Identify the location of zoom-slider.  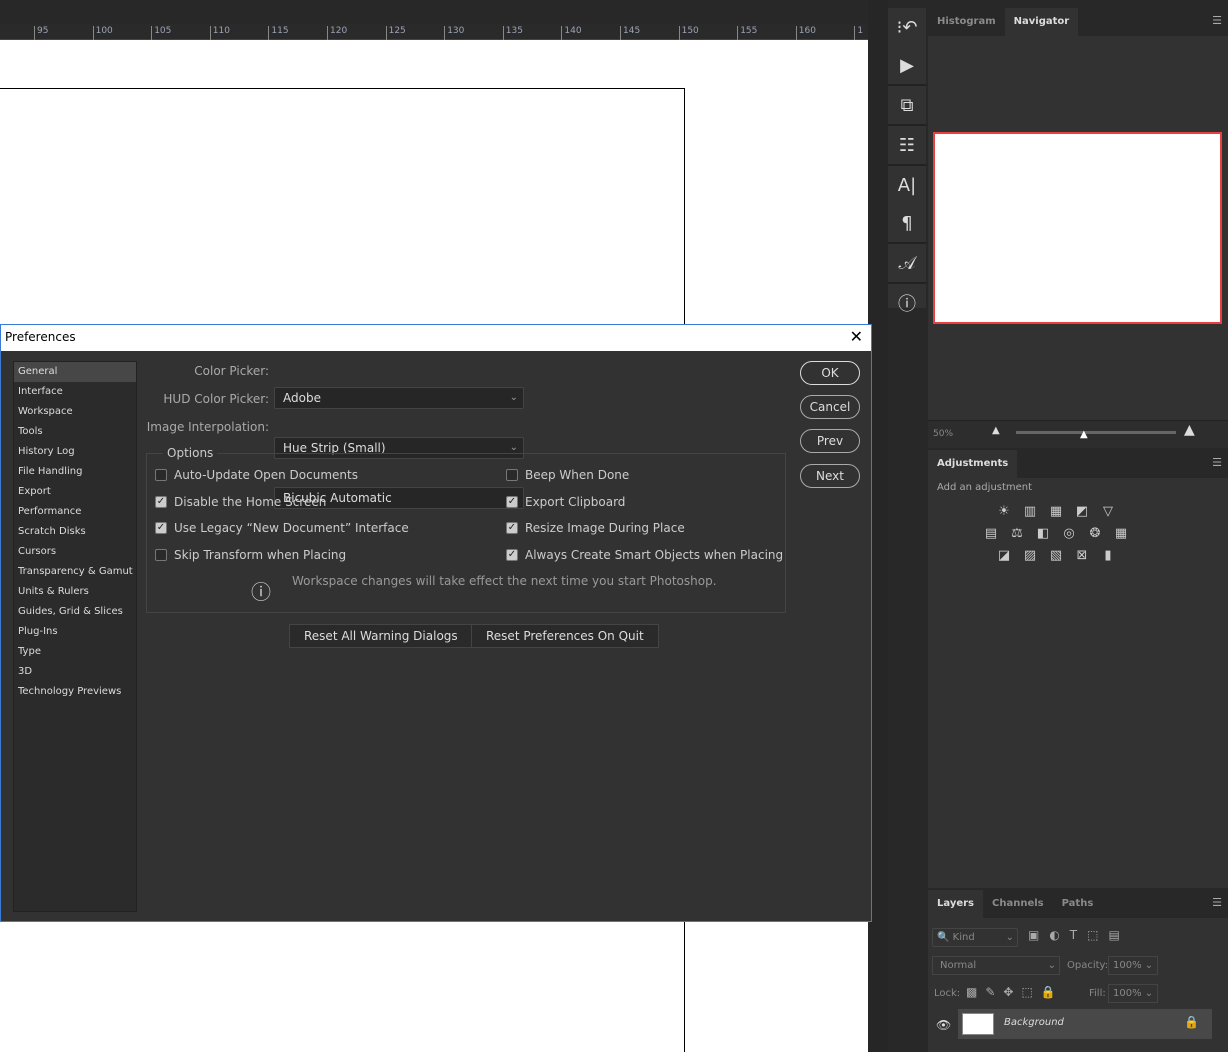
(1096, 432).